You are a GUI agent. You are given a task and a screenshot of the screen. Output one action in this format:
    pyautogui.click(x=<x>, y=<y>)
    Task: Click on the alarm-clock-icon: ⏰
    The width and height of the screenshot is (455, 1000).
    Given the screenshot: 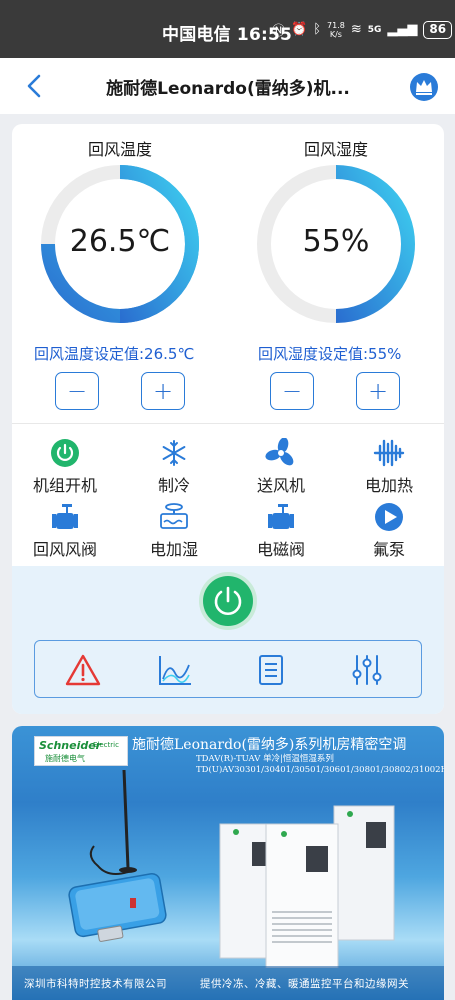 What is the action you would take?
    pyautogui.click(x=299, y=29)
    